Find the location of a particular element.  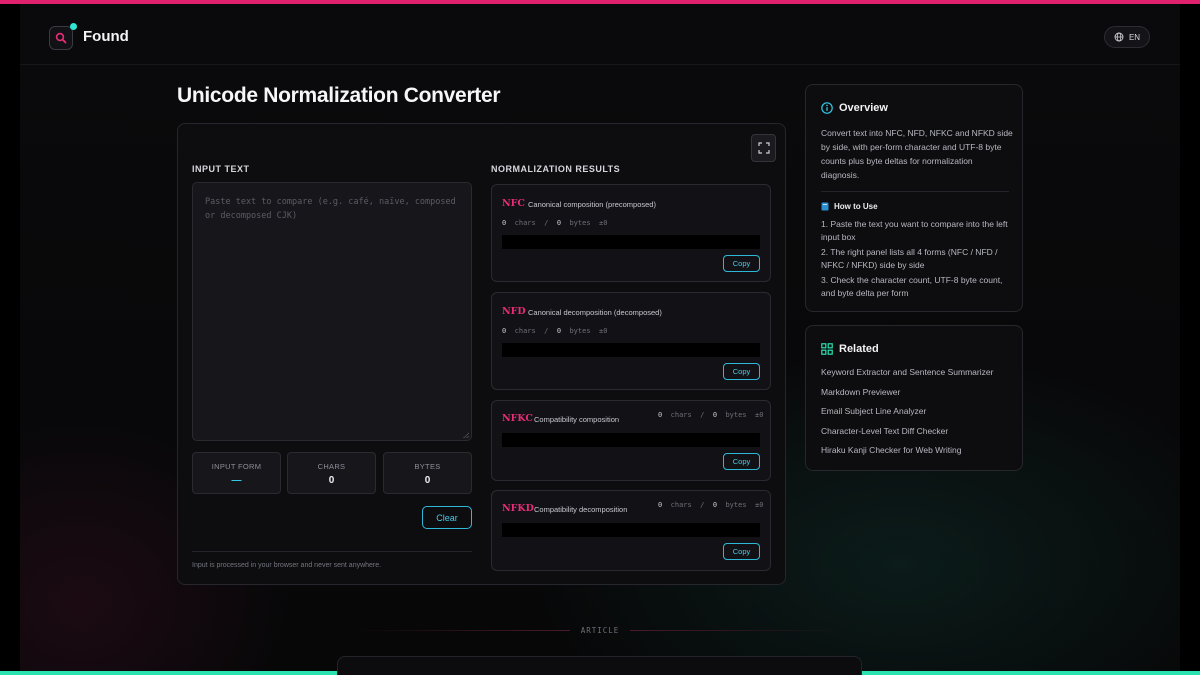

grid-icon is located at coordinates (827, 349).